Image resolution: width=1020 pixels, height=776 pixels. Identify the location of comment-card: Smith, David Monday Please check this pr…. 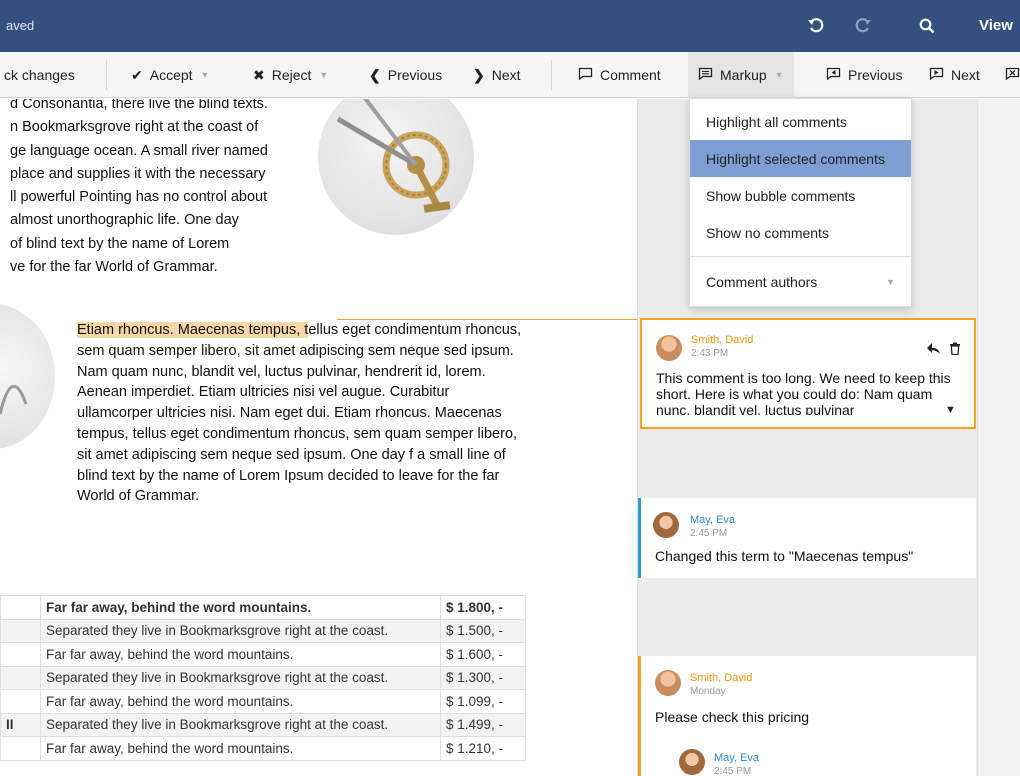
(807, 716).